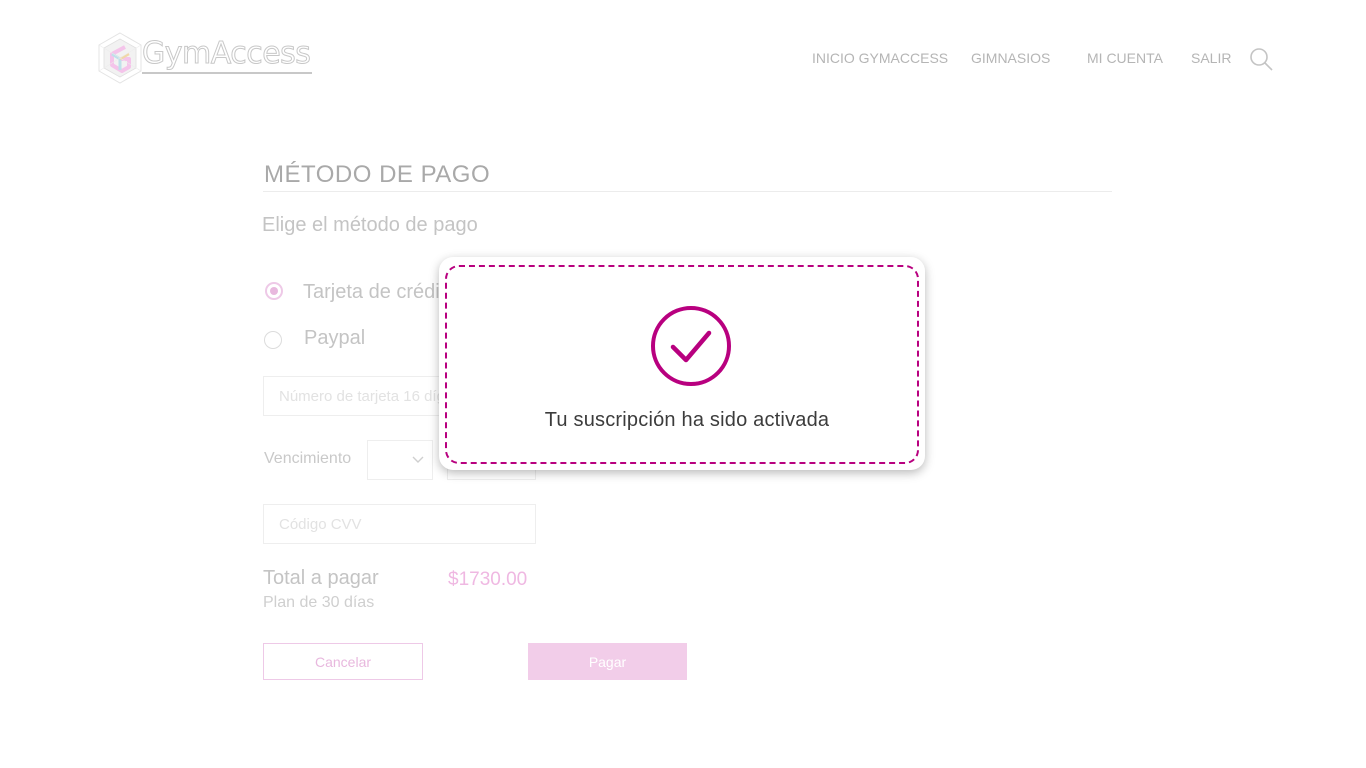 The image size is (1366, 768). I want to click on radio-label-paypal: Paypal, so click(335, 338).